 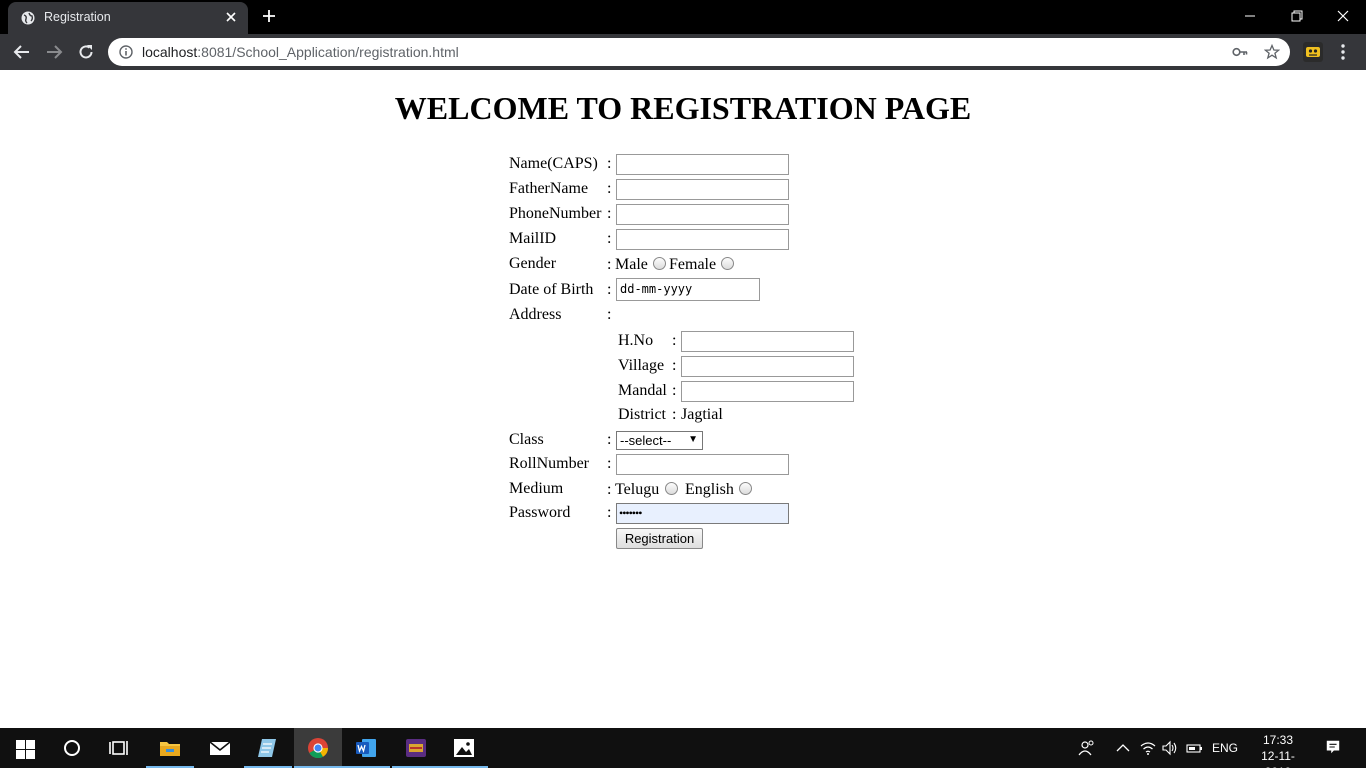 What do you see at coordinates (659, 263) in the screenshot?
I see `gender-male-radio` at bounding box center [659, 263].